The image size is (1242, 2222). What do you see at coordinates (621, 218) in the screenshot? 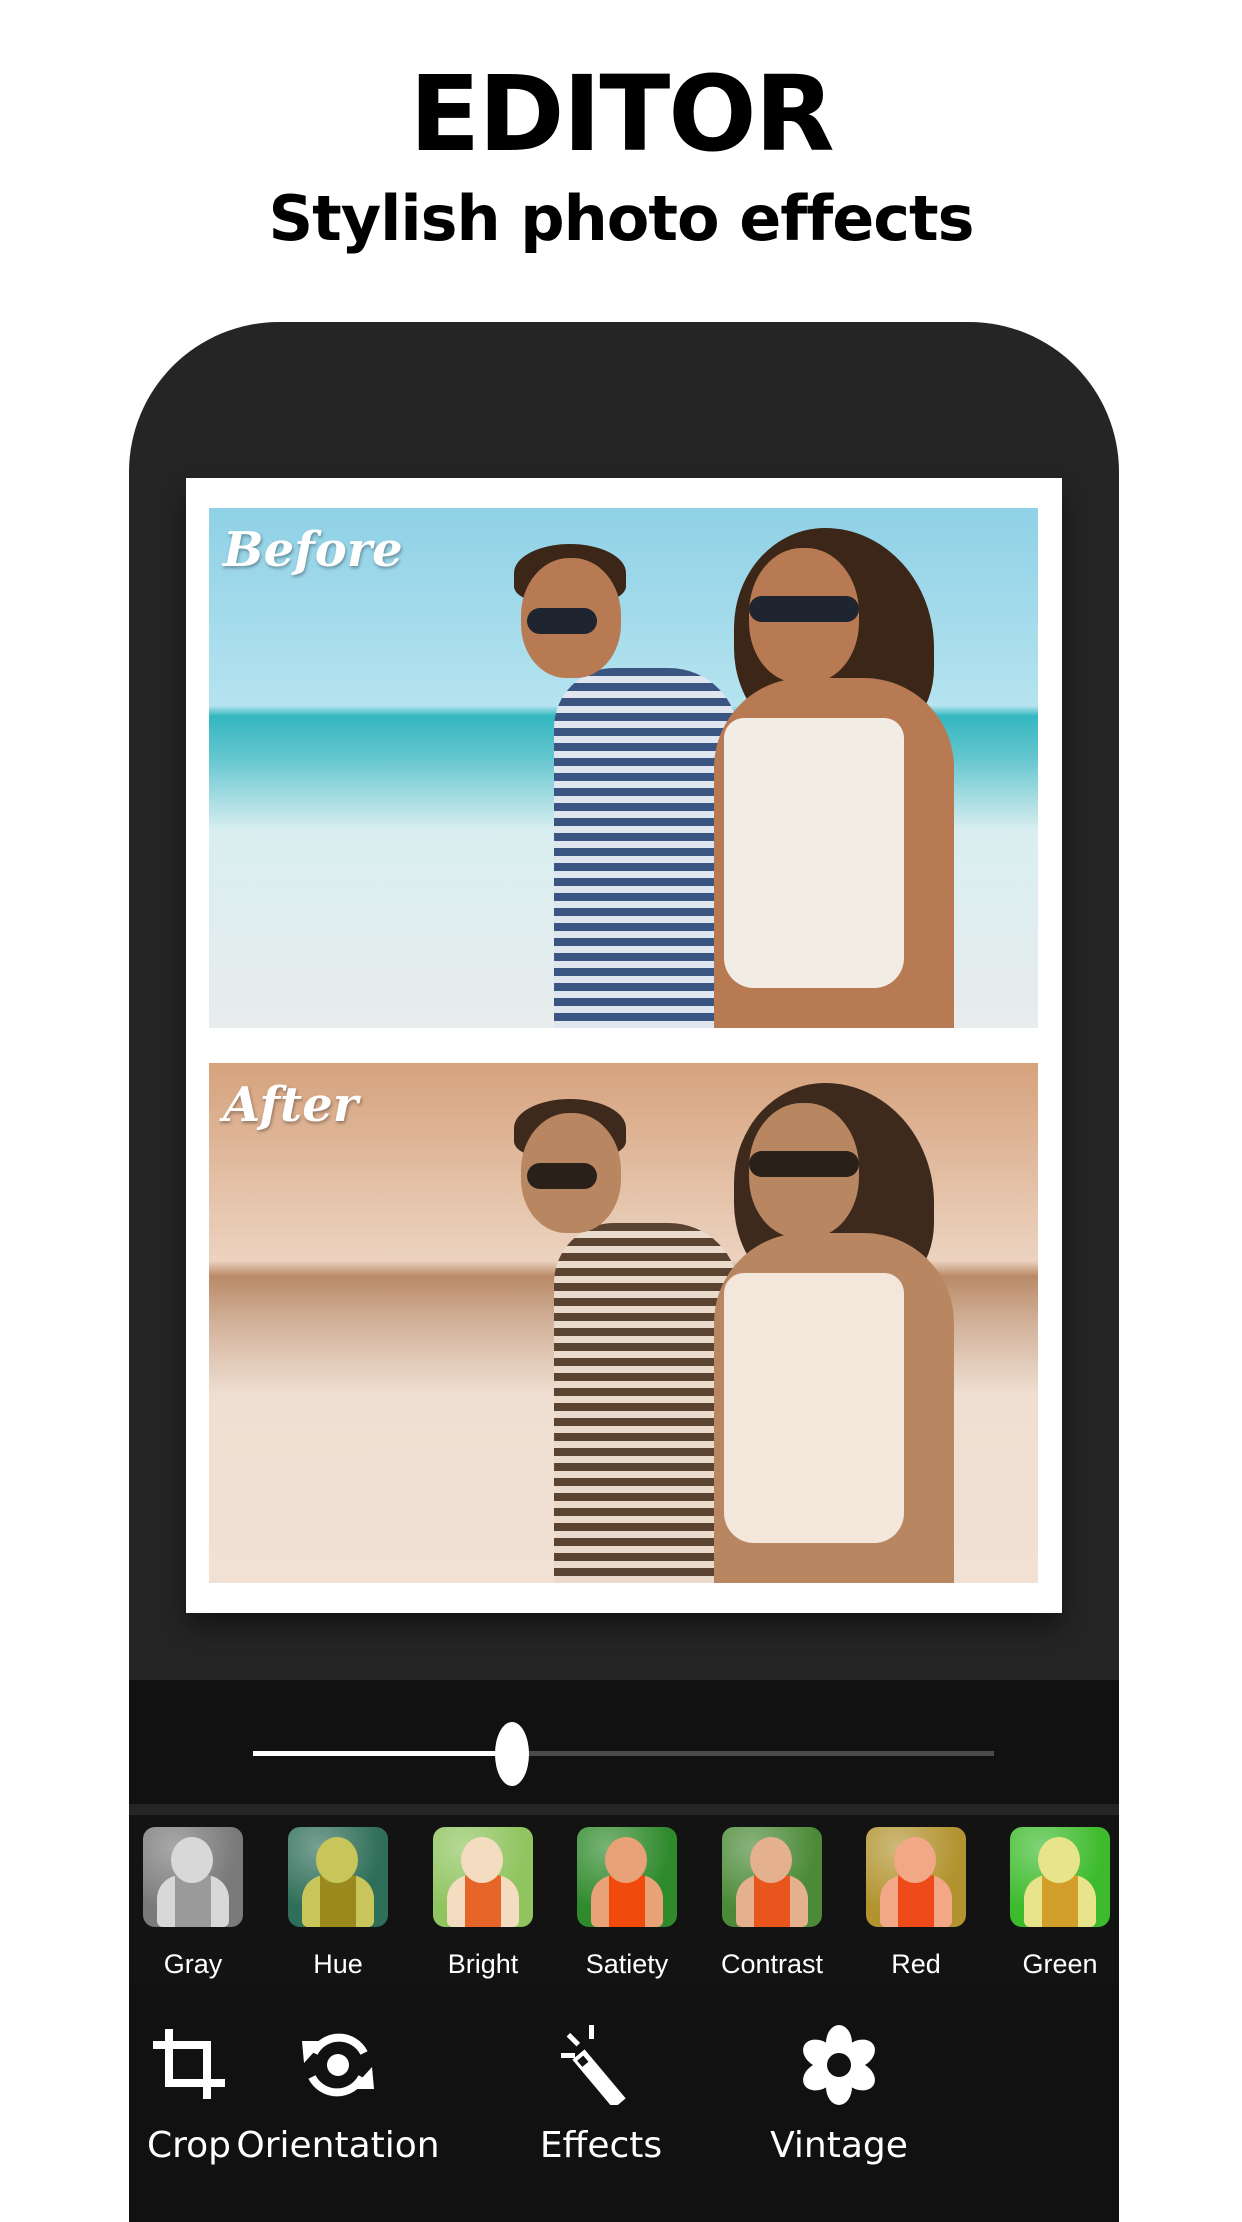
I see `page-subtitle: Stylish photo effects` at bounding box center [621, 218].